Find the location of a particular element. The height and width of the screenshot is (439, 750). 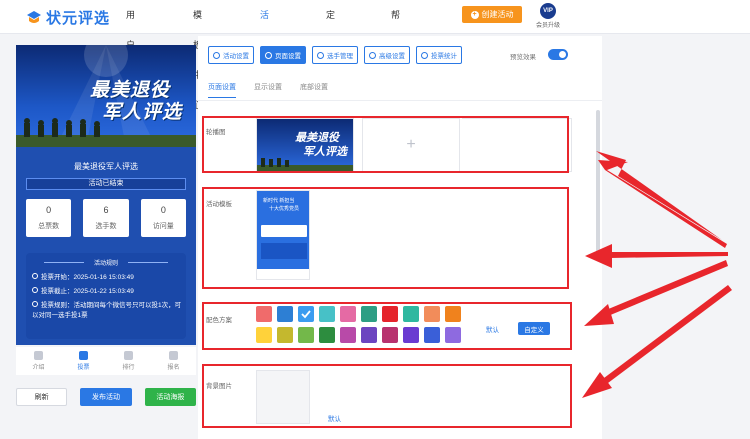

annotation-arrows is located at coordinates (657, 274).